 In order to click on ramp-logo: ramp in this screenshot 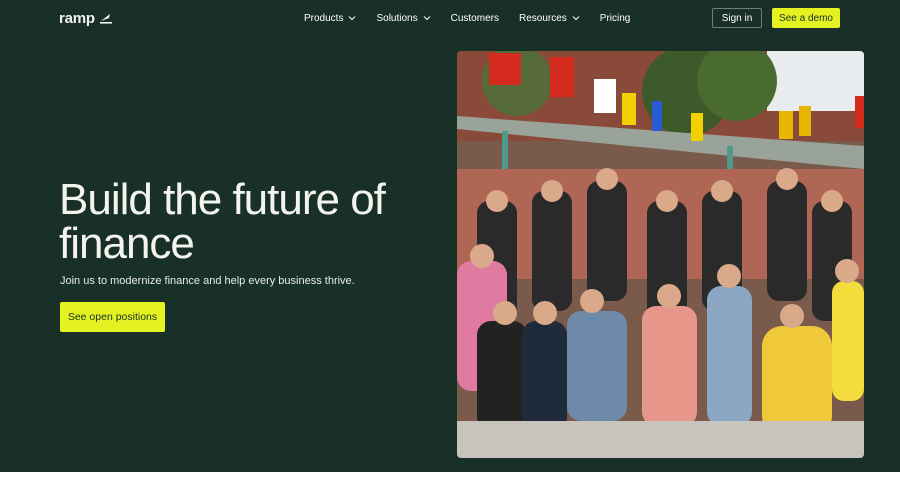, I will do `click(86, 18)`.